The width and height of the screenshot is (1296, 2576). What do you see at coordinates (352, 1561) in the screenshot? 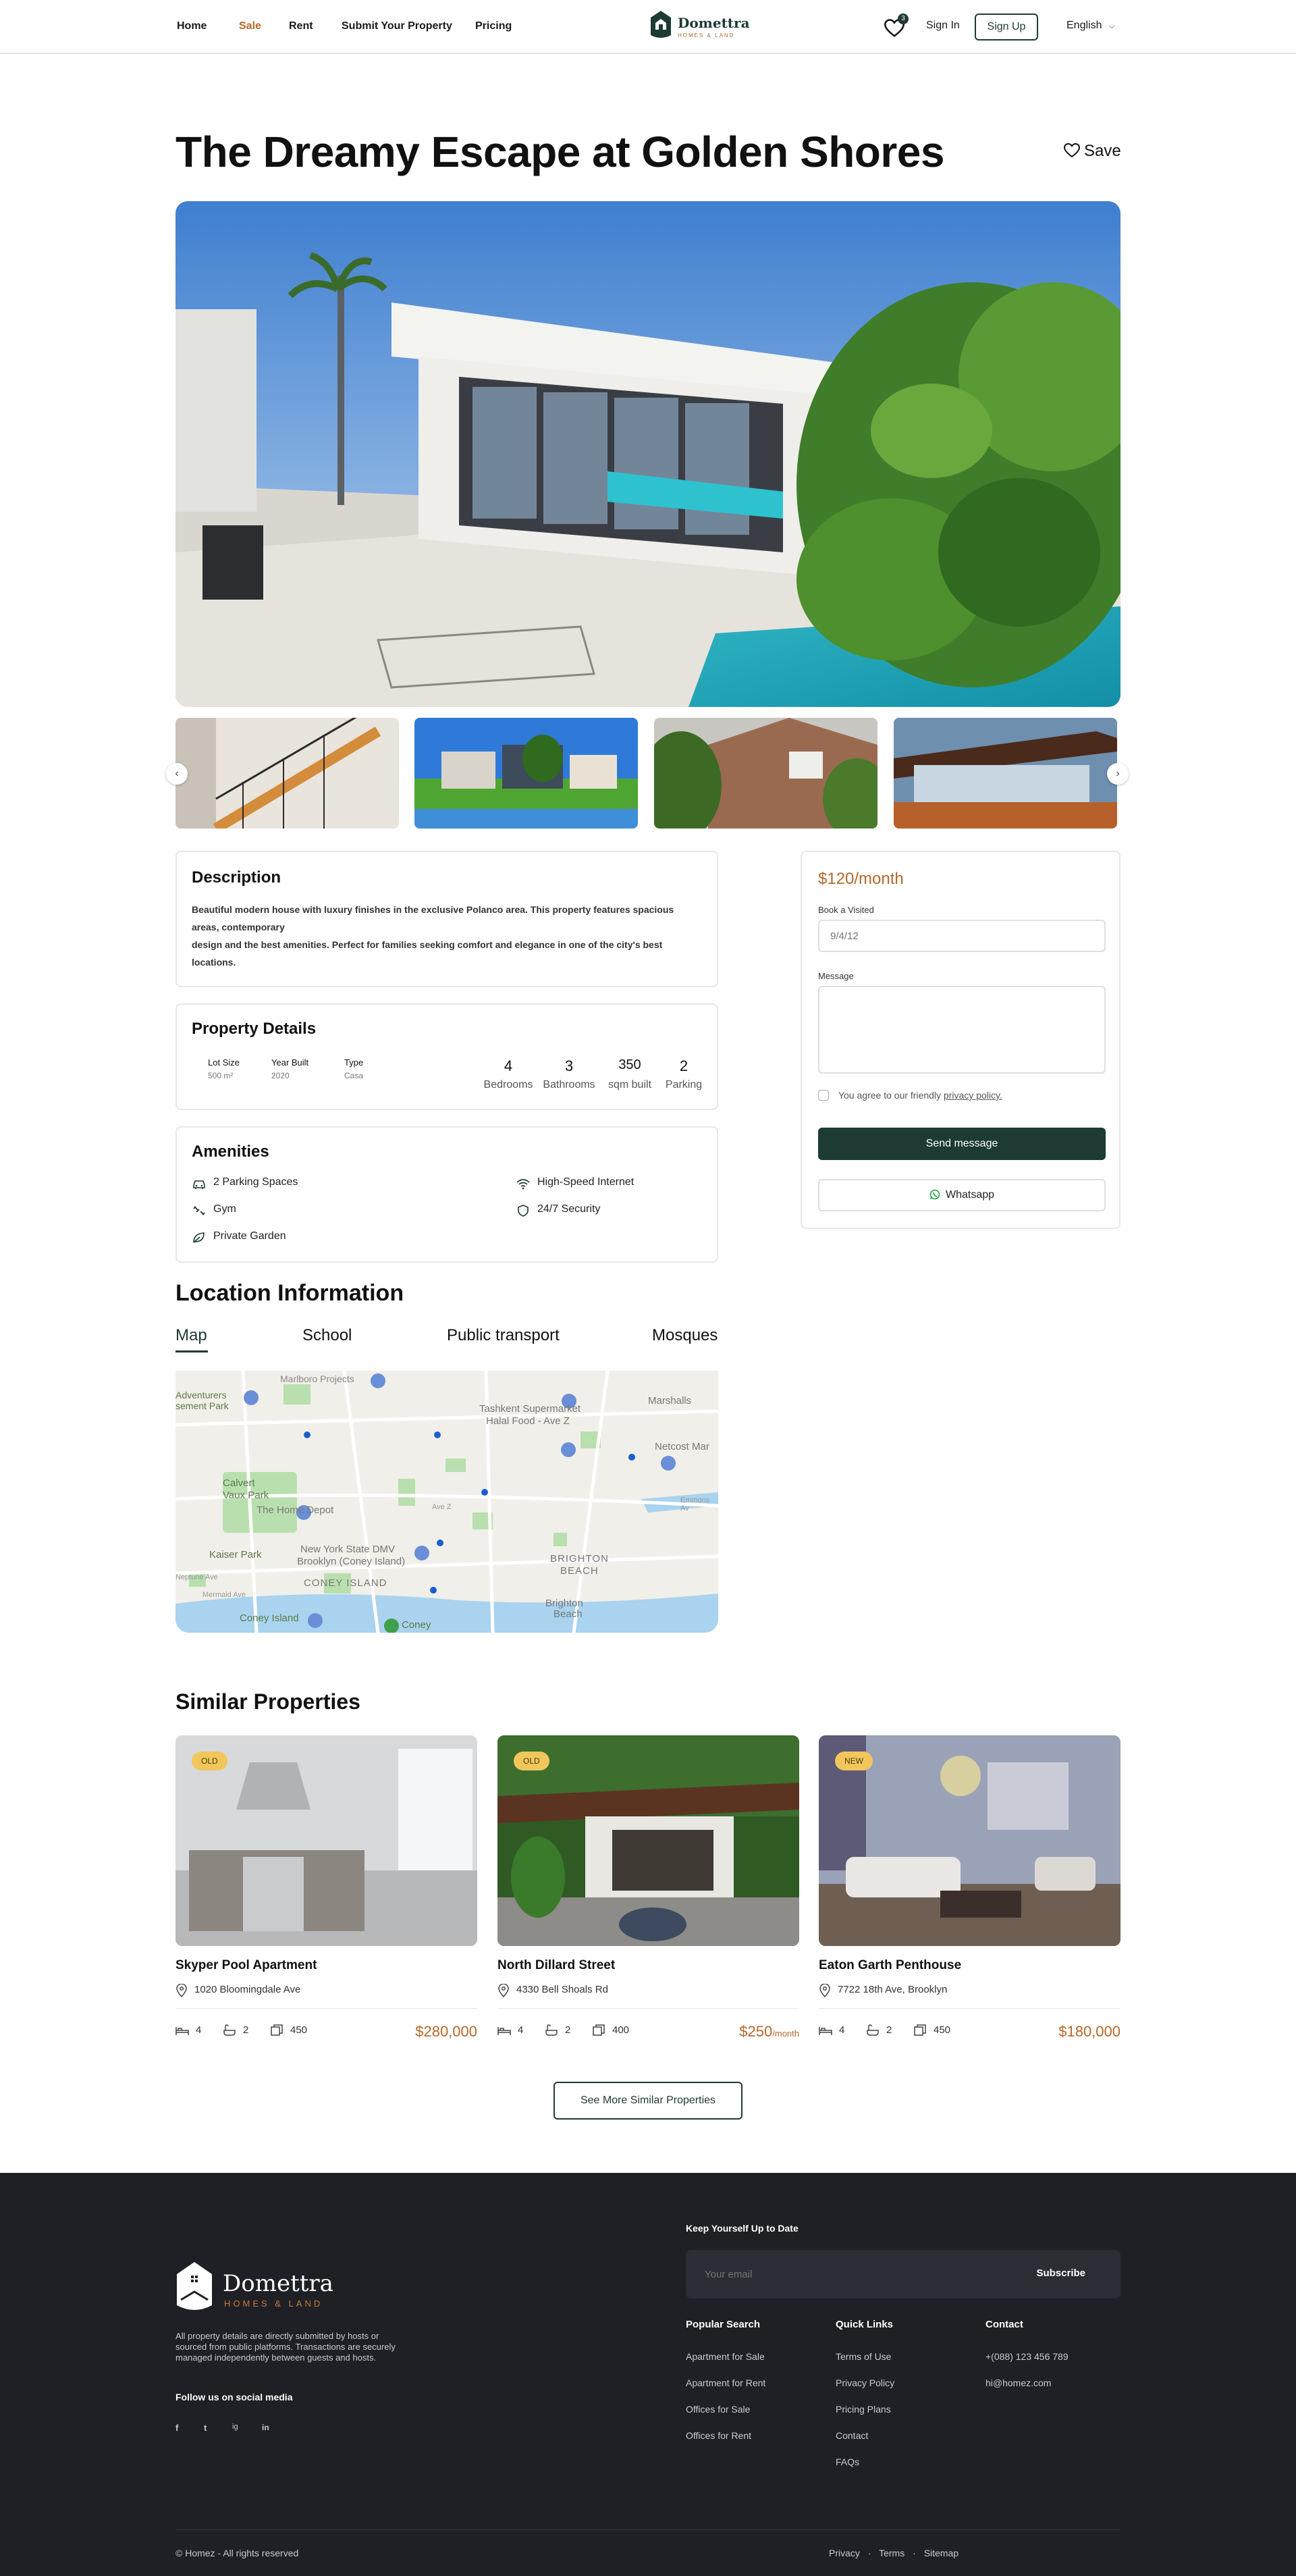
I see `map-label: Brooklyn (Coney Island)` at bounding box center [352, 1561].